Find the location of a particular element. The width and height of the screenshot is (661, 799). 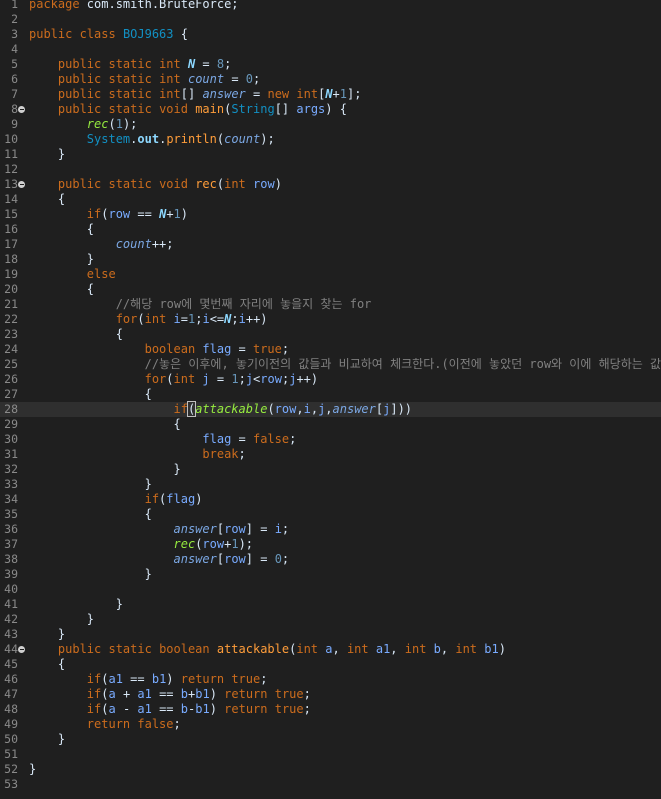

code-line: 36 answer[row] = i; is located at coordinates (330, 529).